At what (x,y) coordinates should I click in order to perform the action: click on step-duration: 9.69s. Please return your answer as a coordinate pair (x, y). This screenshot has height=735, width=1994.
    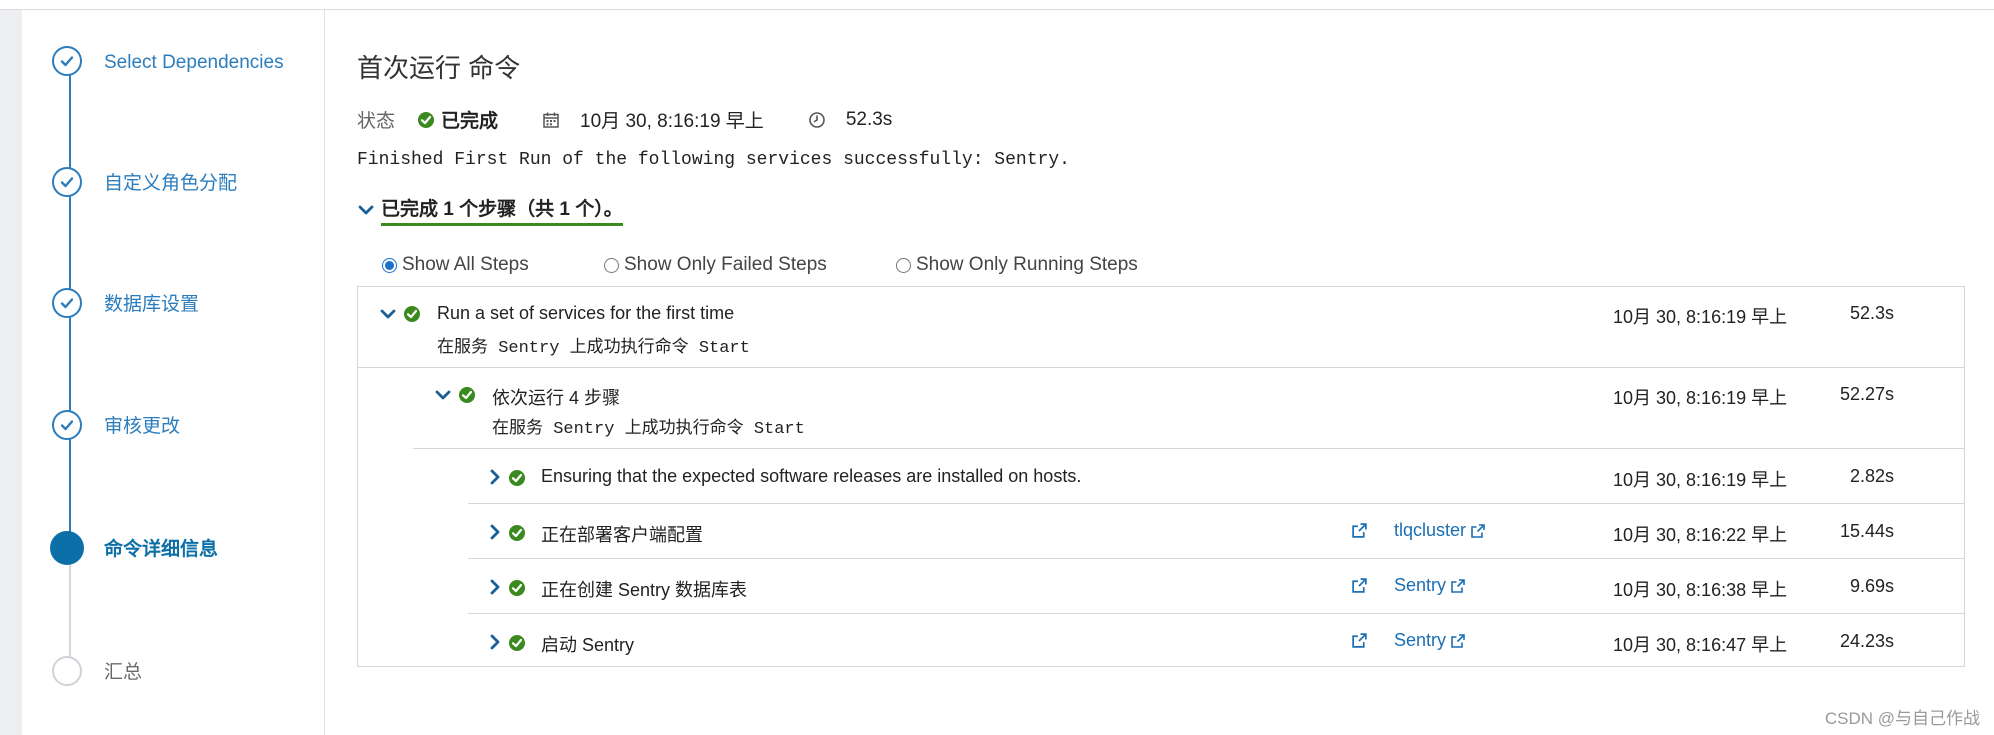
    Looking at the image, I should click on (1871, 586).